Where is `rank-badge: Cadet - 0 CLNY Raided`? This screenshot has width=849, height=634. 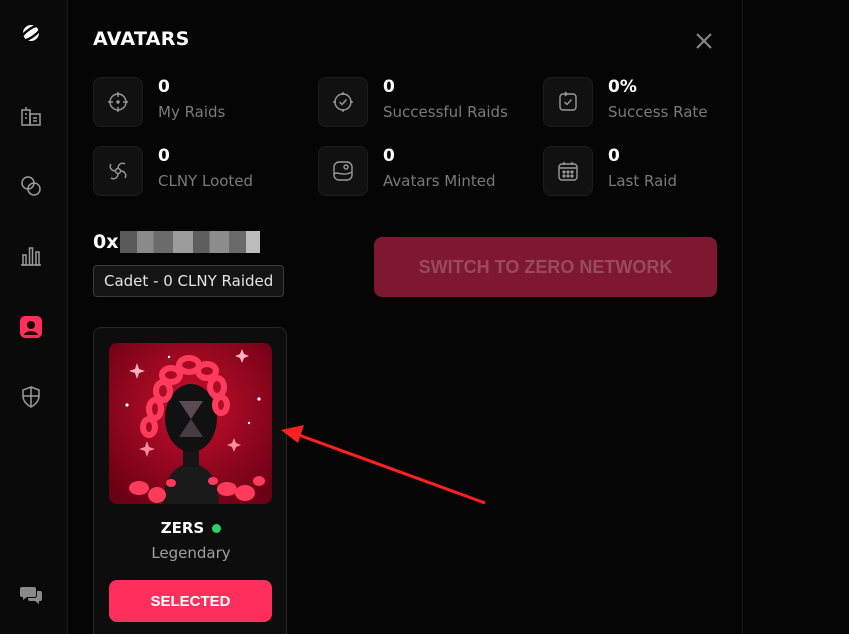 rank-badge: Cadet - 0 CLNY Raided is located at coordinates (189, 281).